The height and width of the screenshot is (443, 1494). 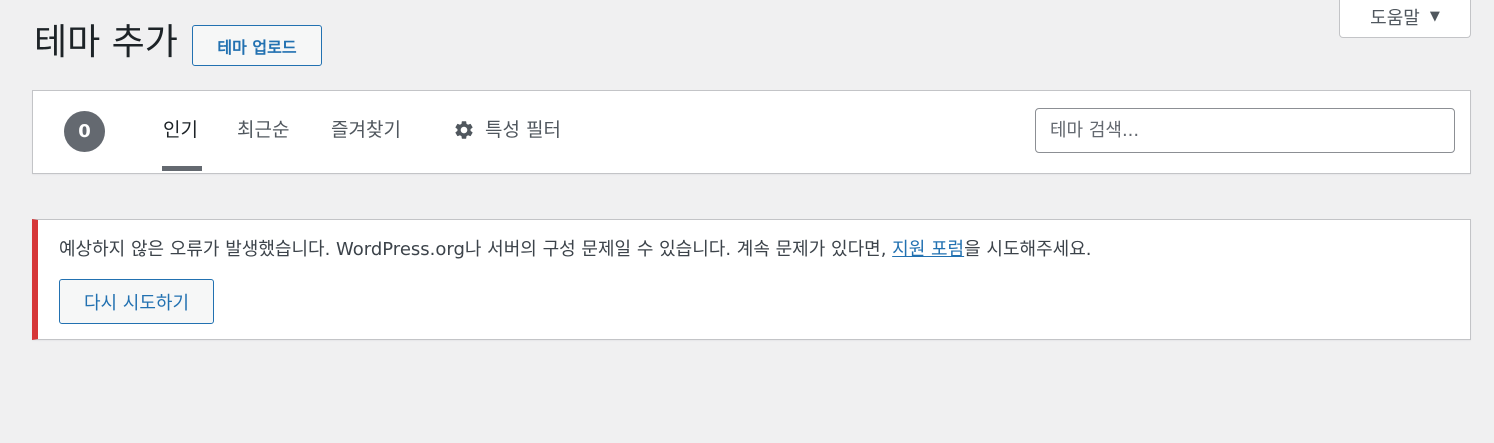 I want to click on tab-favorites: 즐겨찾기, so click(x=366, y=130).